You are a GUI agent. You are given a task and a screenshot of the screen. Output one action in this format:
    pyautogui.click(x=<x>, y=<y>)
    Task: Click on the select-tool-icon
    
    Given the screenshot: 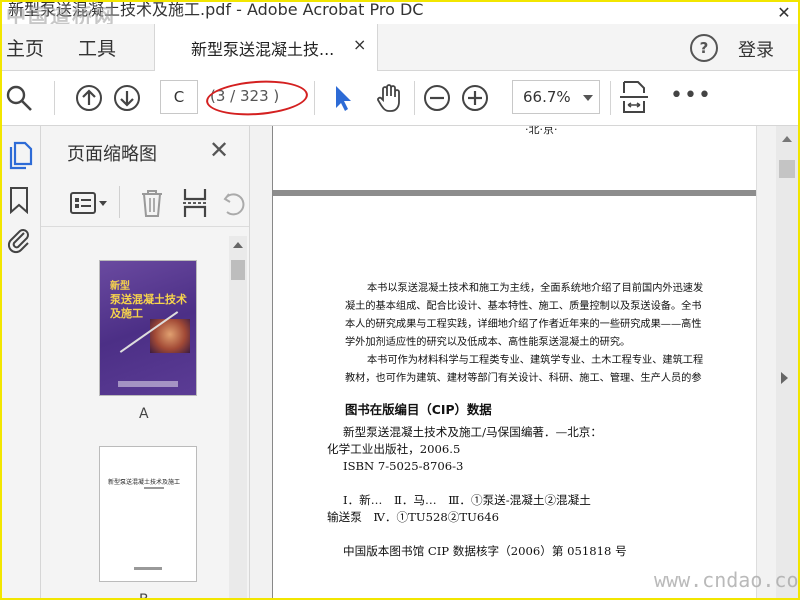 What is the action you would take?
    pyautogui.click(x=343, y=98)
    